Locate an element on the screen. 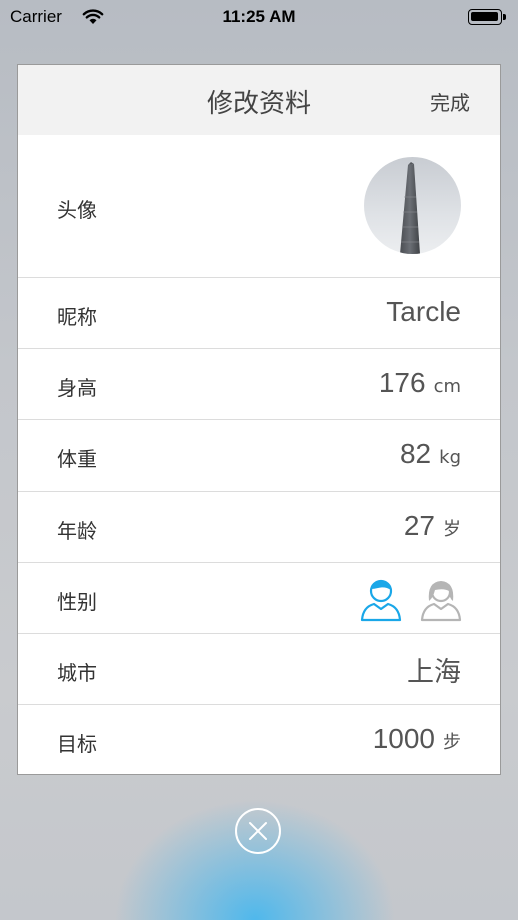 The image size is (518, 920). goal-unit: 步 is located at coordinates (452, 742).